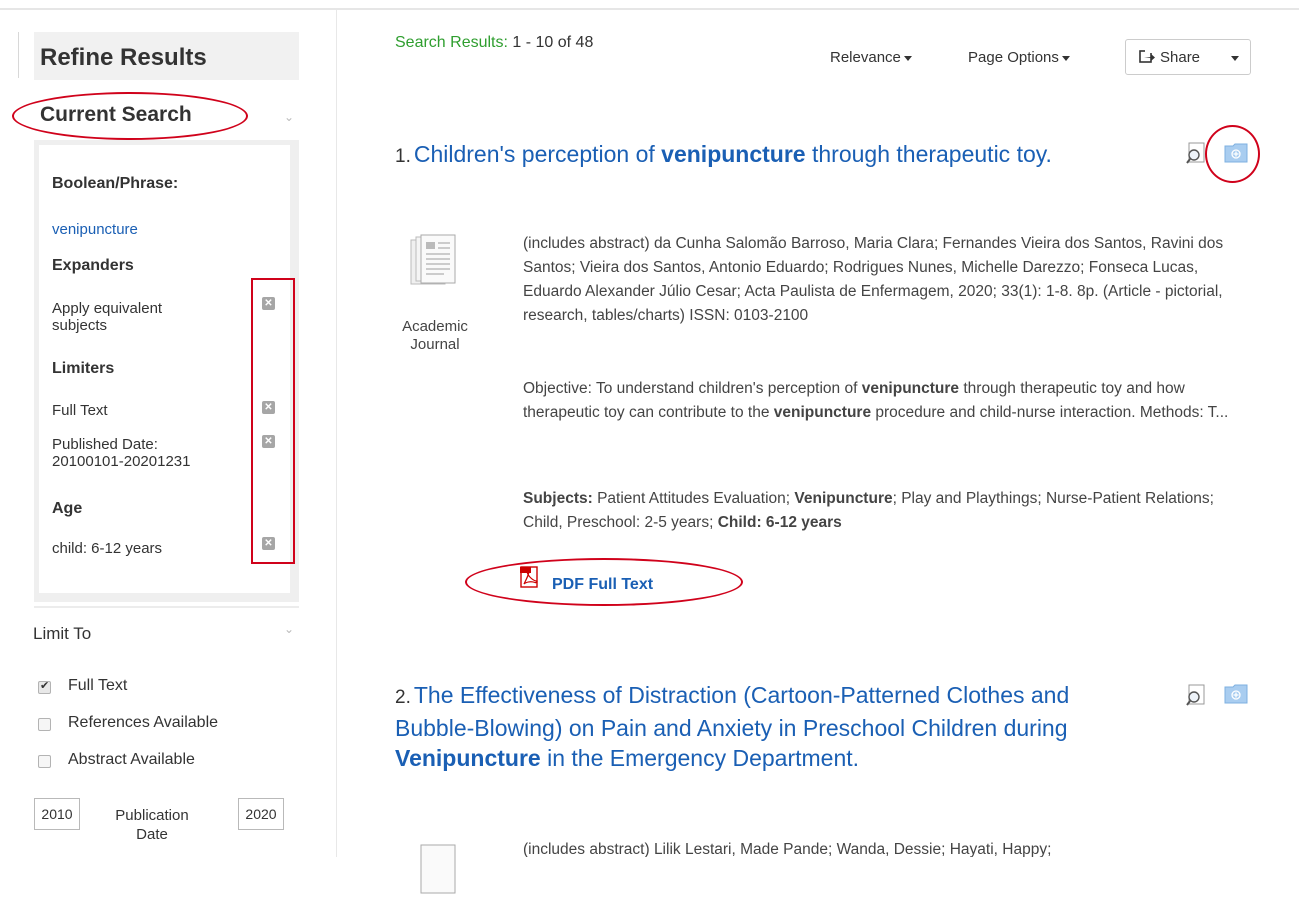  I want to click on limiter-full-text: Full Text, so click(80, 410).